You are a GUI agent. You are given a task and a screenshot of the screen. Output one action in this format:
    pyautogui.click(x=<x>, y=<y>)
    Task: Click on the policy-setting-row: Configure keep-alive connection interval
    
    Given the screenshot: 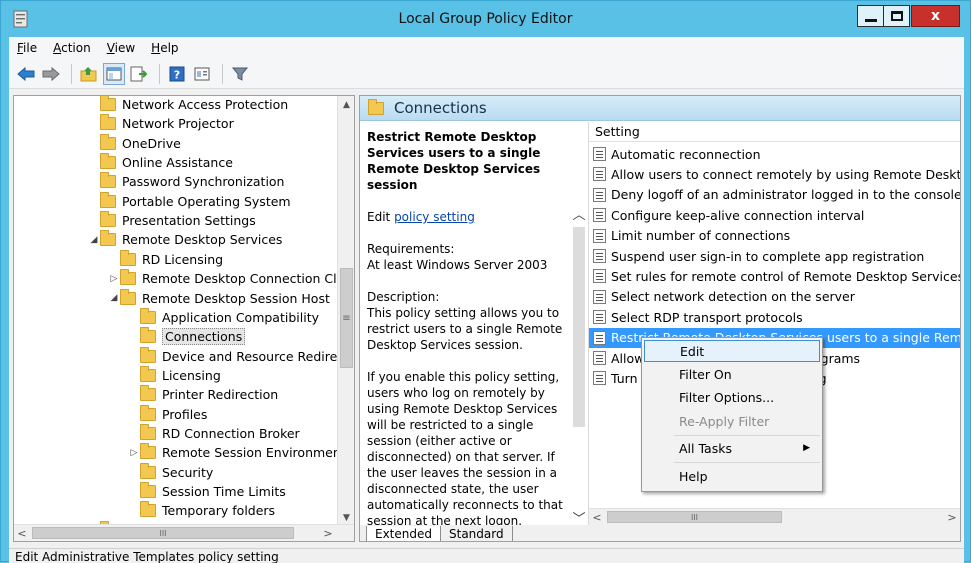 What is the action you would take?
    pyautogui.click(x=774, y=215)
    